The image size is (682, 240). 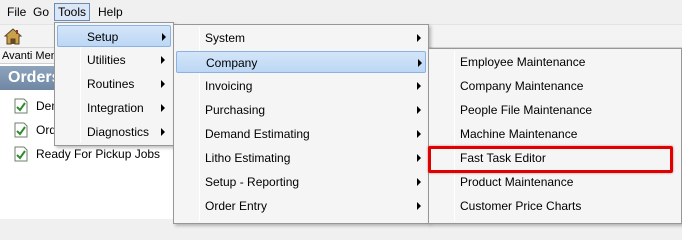 I want to click on setup-menu-item-setup-reporting: Setup - Reporting, so click(x=301, y=182).